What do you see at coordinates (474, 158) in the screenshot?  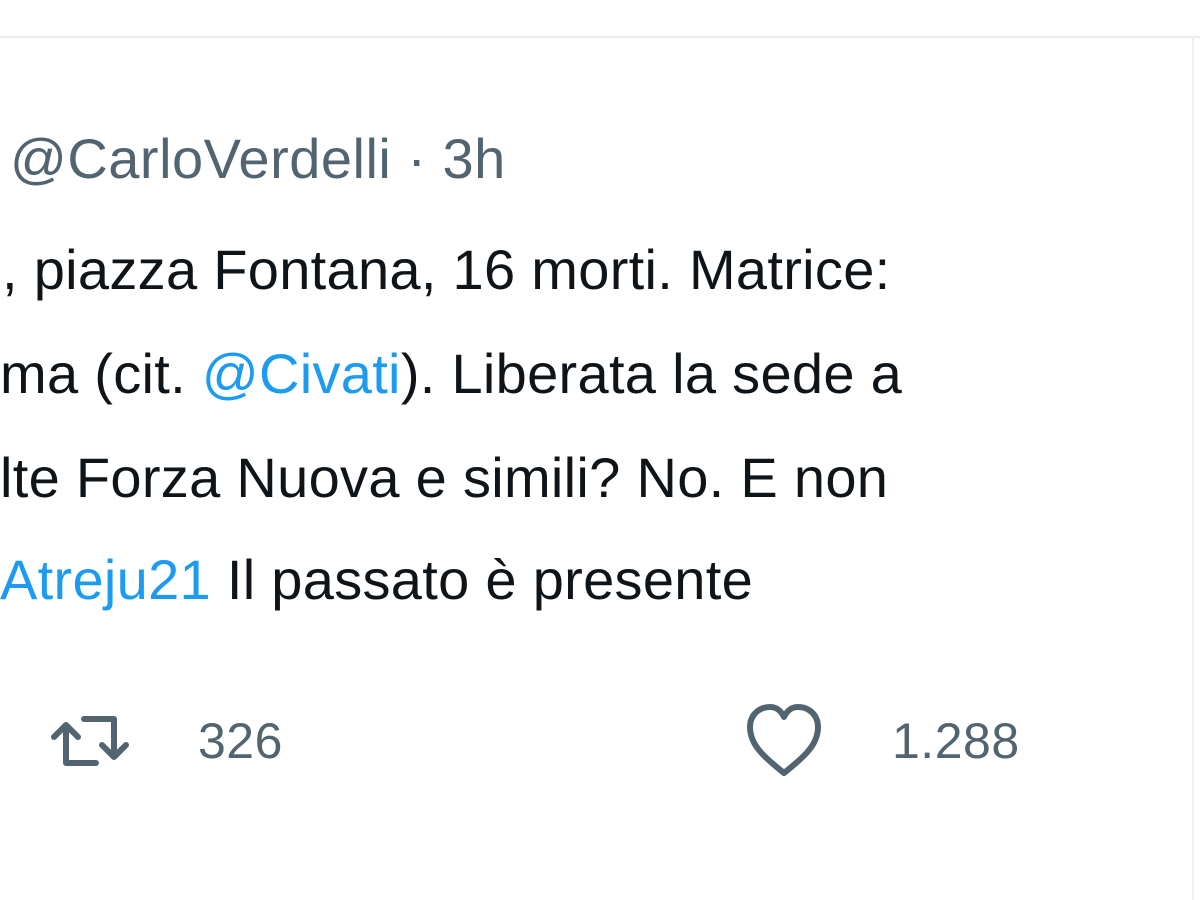 I see `tweet-time: 3h` at bounding box center [474, 158].